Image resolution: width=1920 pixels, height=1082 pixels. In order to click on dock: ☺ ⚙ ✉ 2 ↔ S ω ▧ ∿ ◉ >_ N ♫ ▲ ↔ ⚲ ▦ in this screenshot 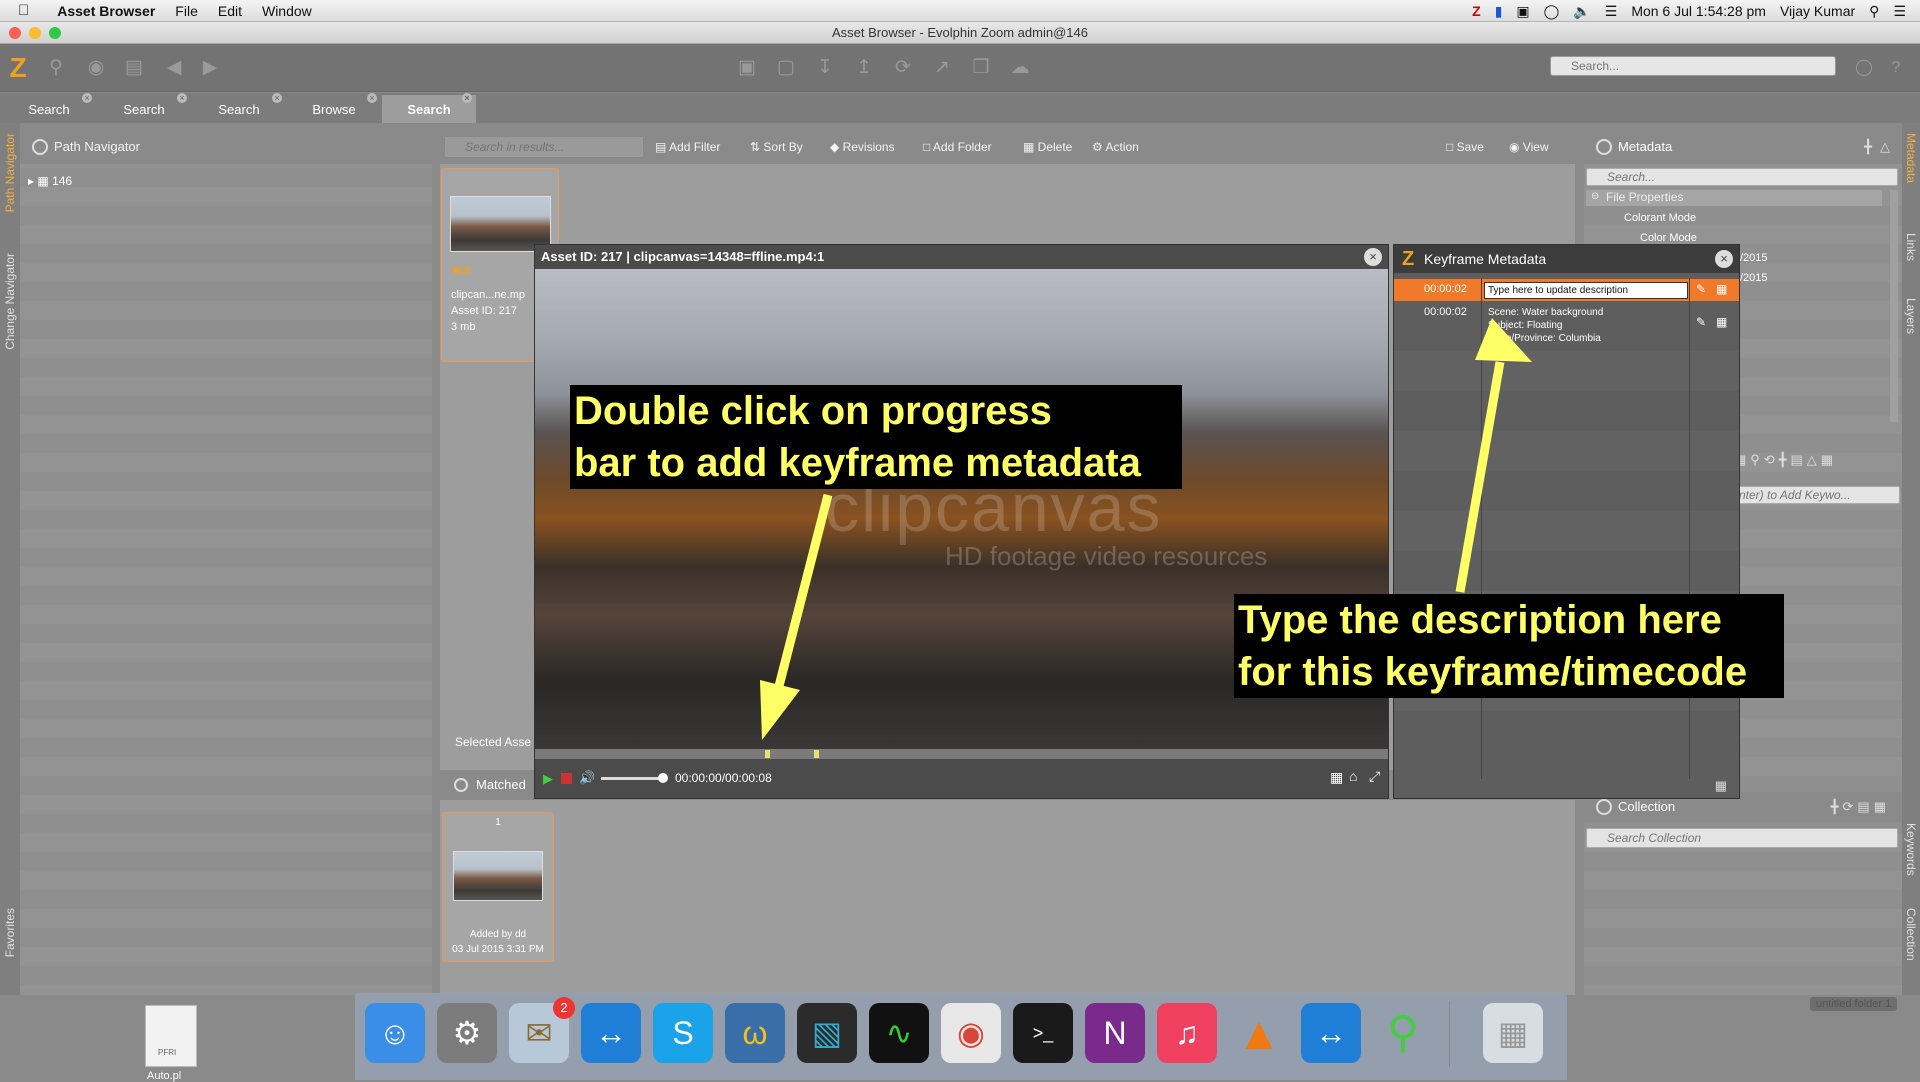, I will do `click(961, 1036)`.